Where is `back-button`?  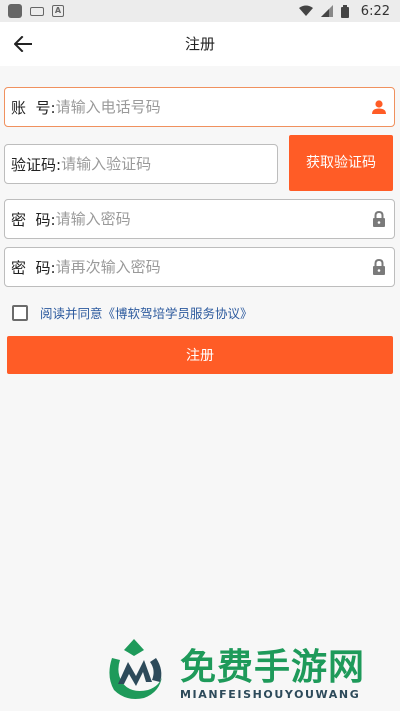 back-button is located at coordinates (23, 44).